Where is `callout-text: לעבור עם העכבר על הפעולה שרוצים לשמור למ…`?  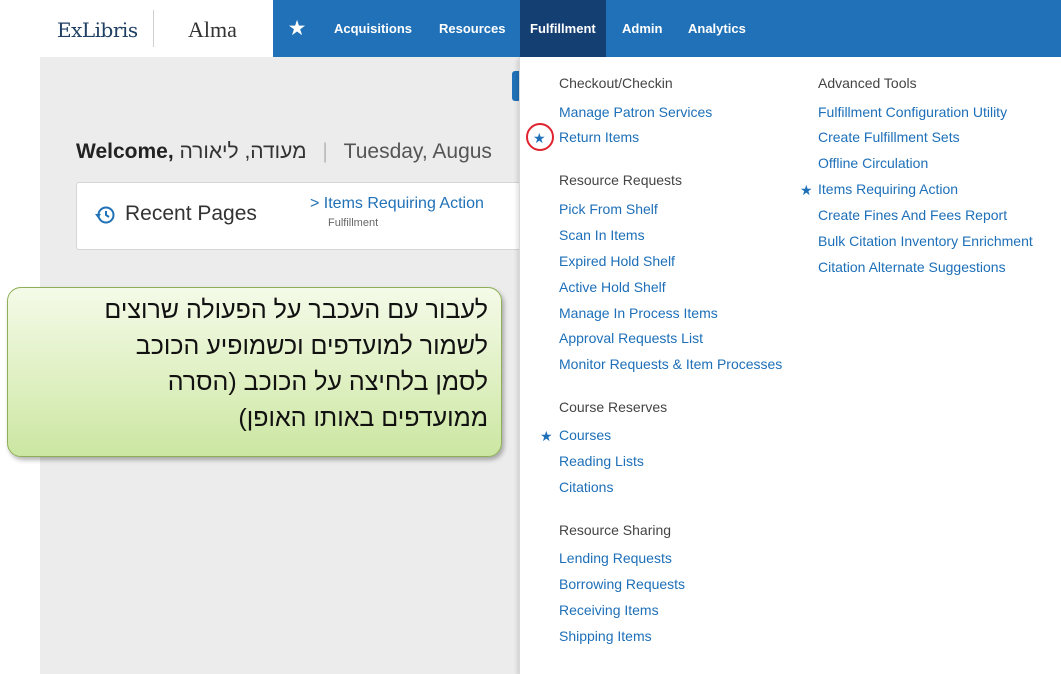
callout-text: לעבור עם העכבר על הפעולה שרוצים לשמור למ… is located at coordinates (248, 364).